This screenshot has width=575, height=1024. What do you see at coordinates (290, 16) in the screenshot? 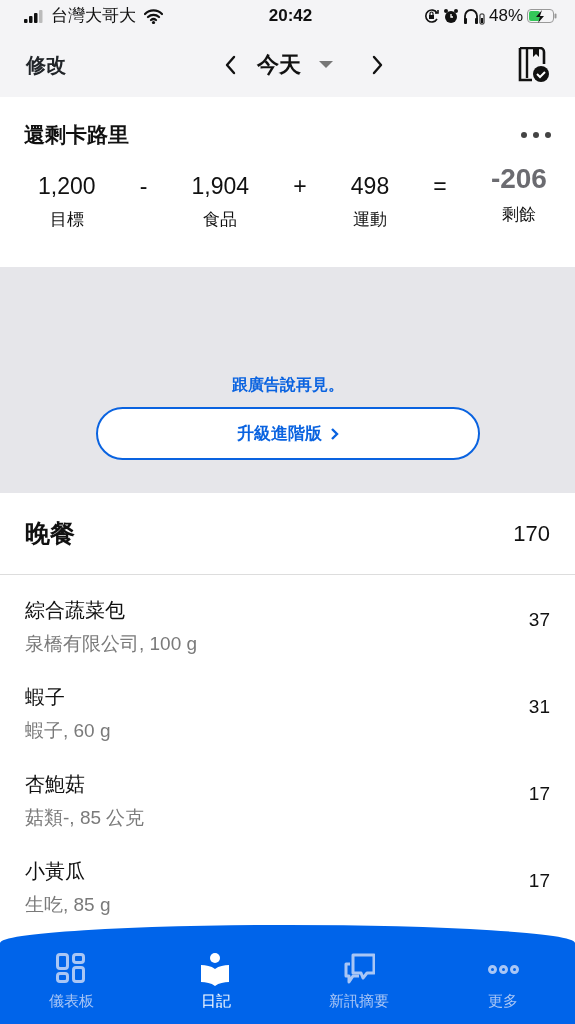
I see `clock-time: 20:42` at bounding box center [290, 16].